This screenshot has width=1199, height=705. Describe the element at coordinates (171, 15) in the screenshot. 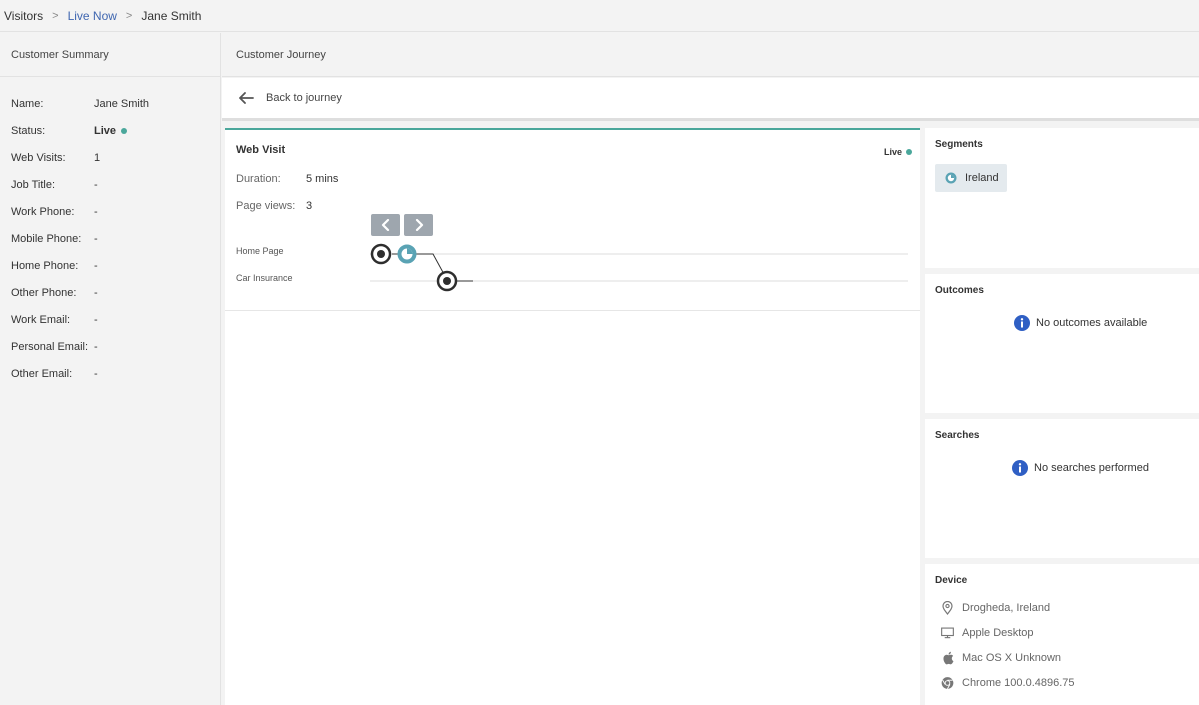

I see `breadcrumb-current: Jane Smith` at that location.